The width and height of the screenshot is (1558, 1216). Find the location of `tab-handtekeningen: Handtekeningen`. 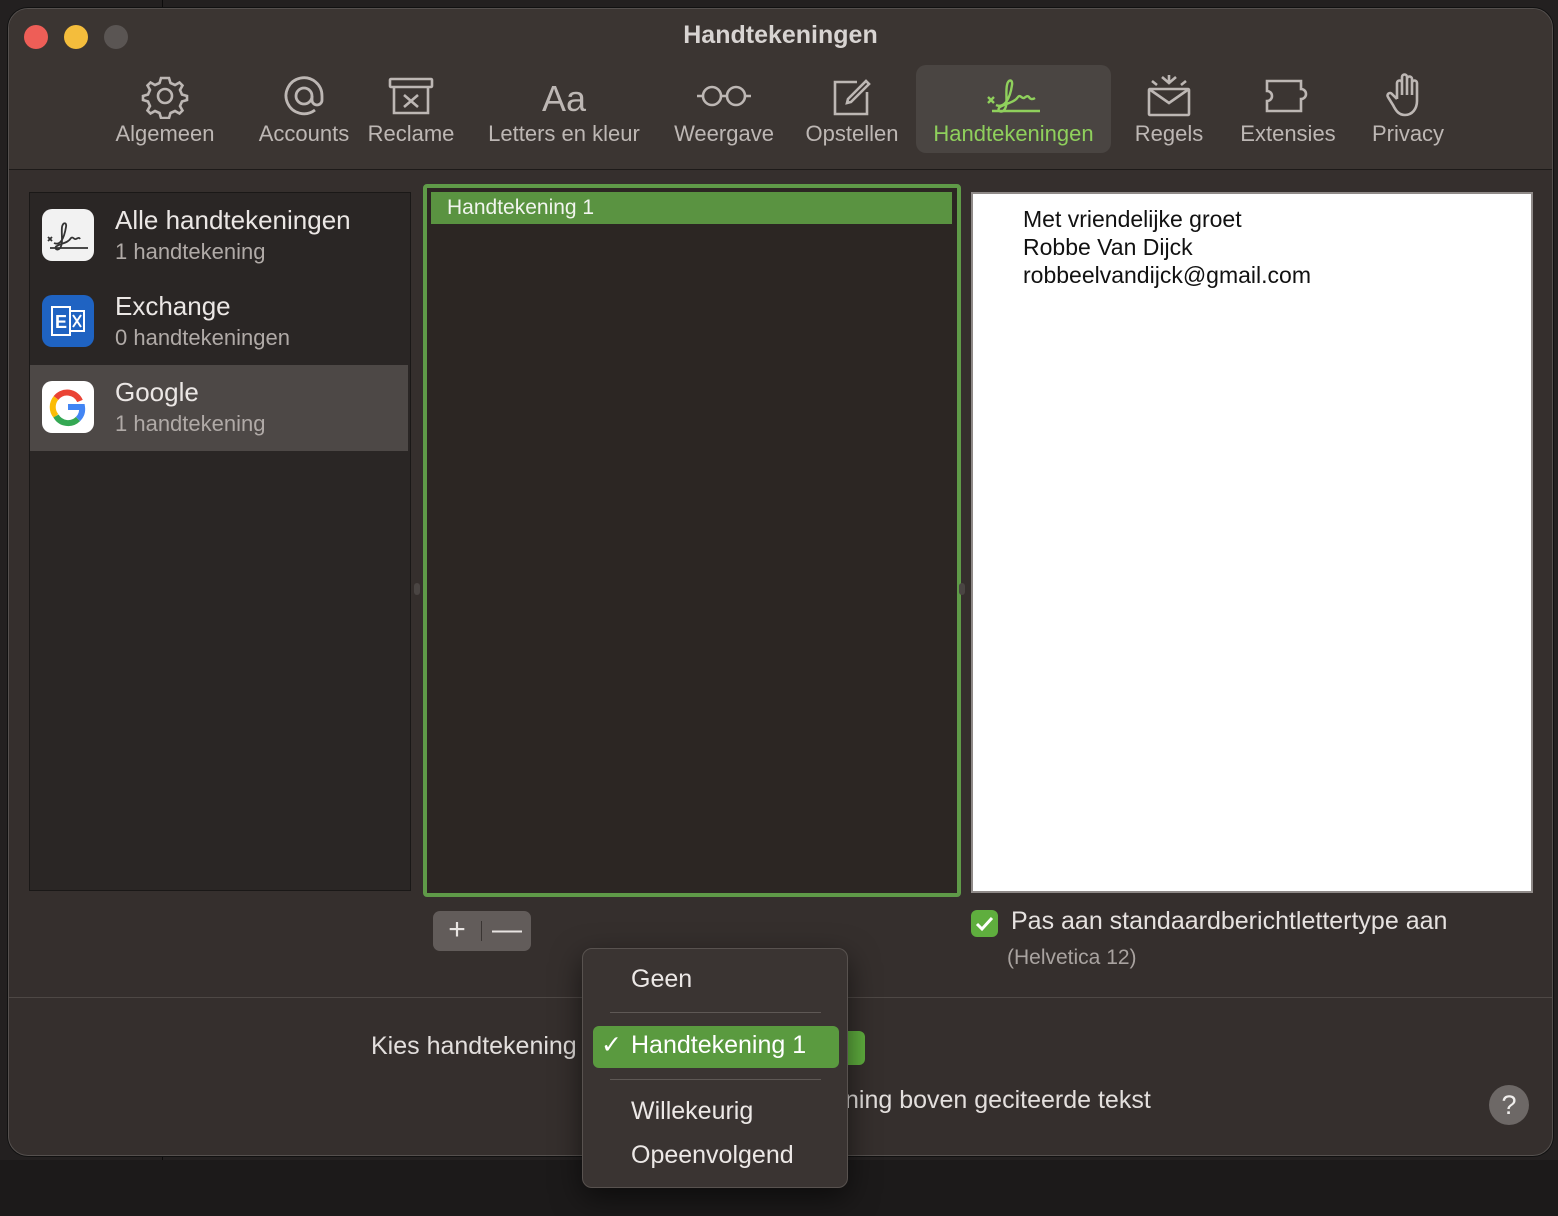

tab-handtekeningen: Handtekeningen is located at coordinates (1013, 109).